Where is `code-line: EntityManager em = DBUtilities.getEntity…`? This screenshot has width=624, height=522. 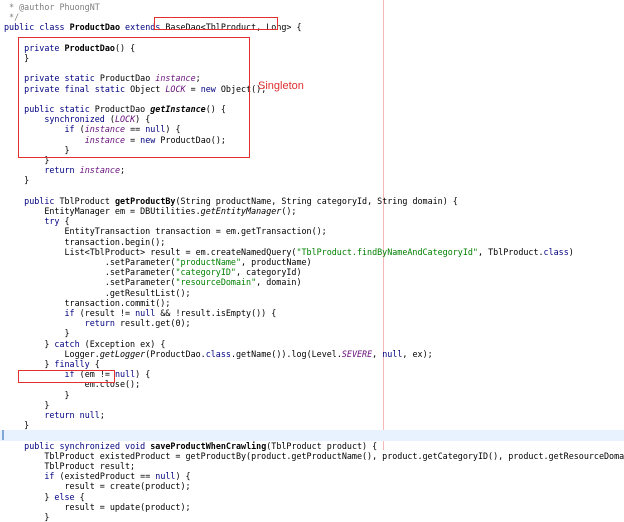
code-line: EntityManager em = DBUtilities.getEntity… is located at coordinates (312, 211).